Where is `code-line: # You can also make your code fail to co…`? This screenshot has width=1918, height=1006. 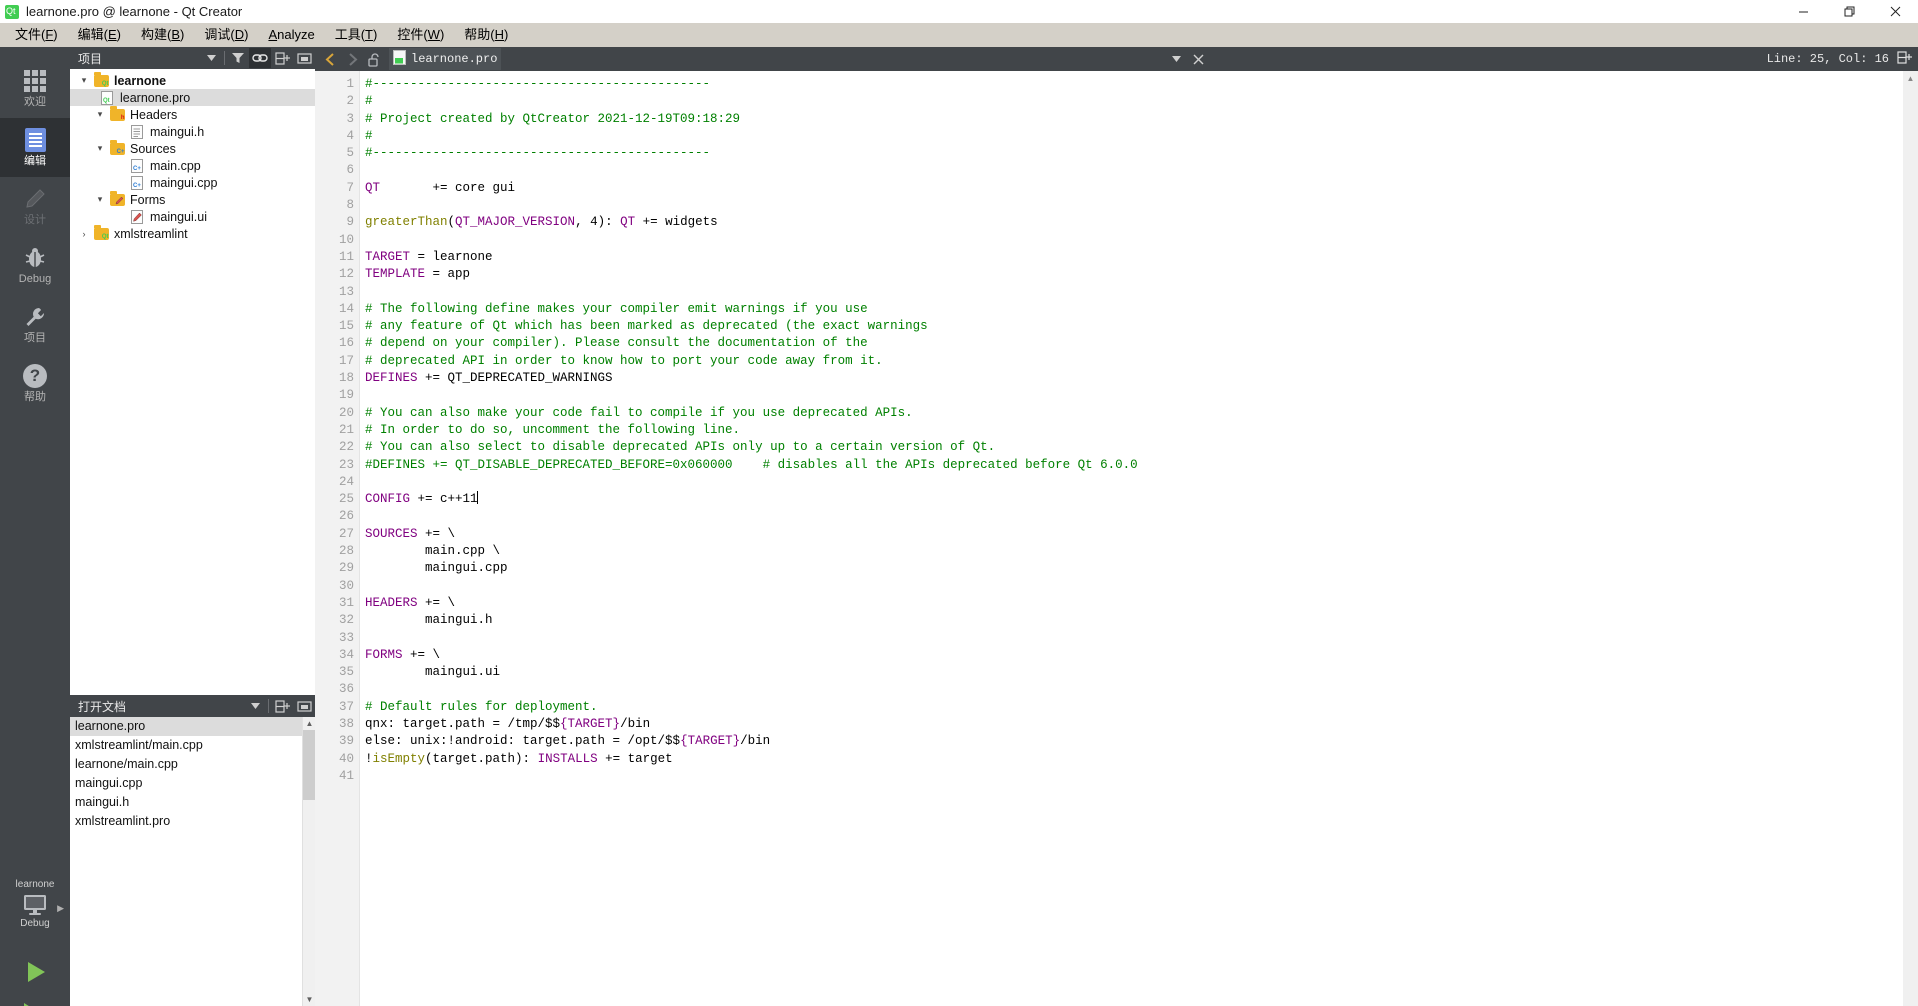
code-line: # You can also make your code fail to co… is located at coordinates (1141, 413).